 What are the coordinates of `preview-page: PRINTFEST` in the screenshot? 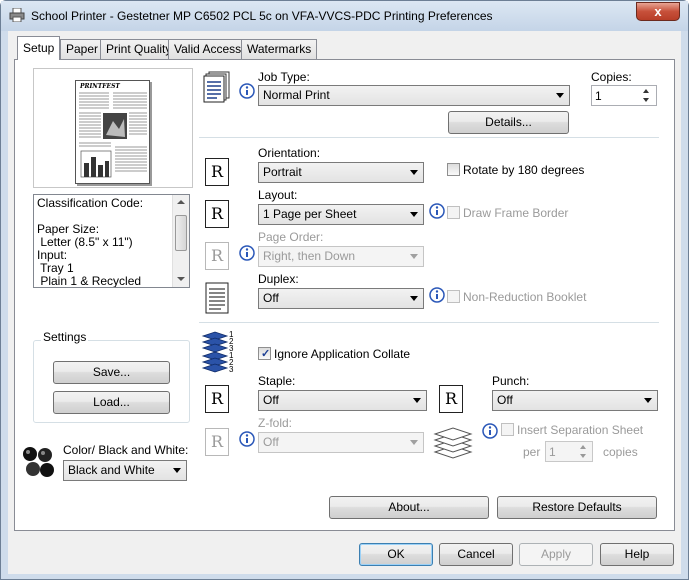 It's located at (112, 132).